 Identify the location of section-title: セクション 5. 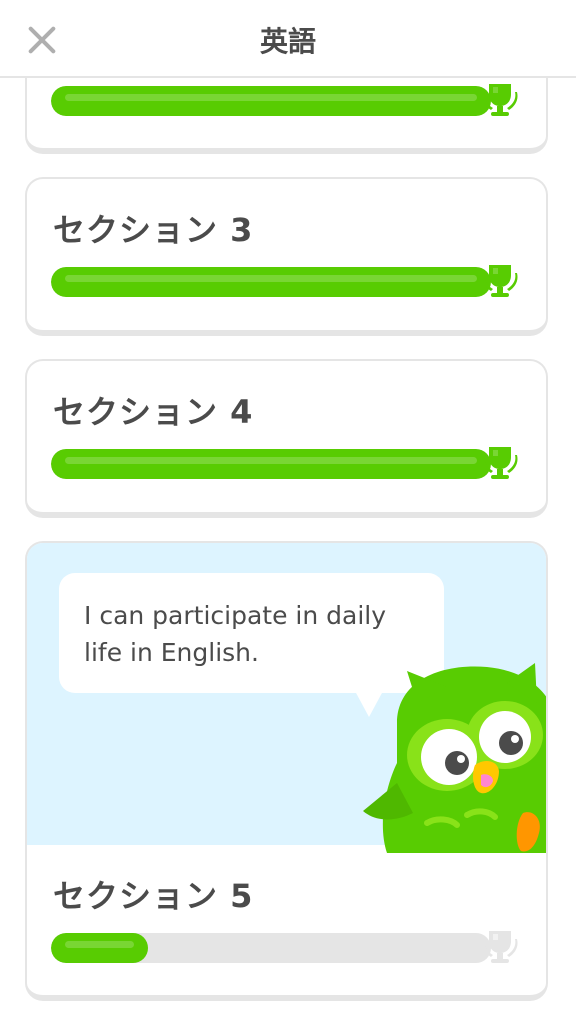
(153, 896).